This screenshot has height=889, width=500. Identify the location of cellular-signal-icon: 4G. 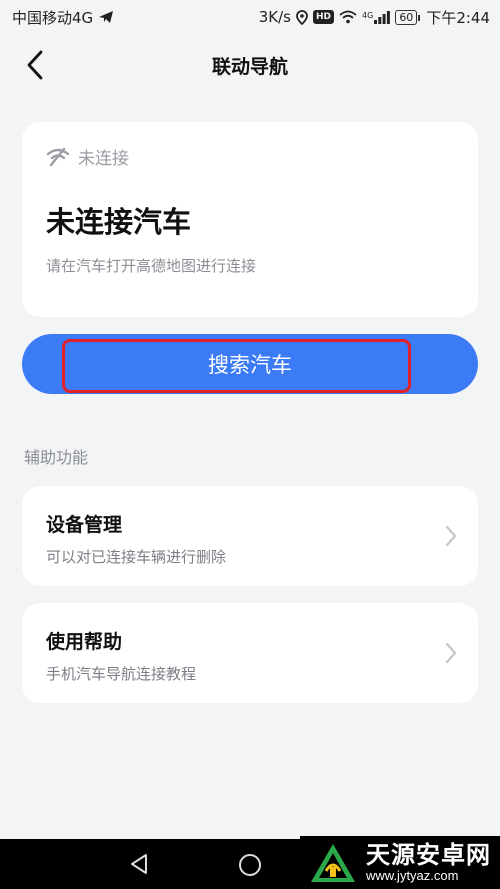
(376, 17).